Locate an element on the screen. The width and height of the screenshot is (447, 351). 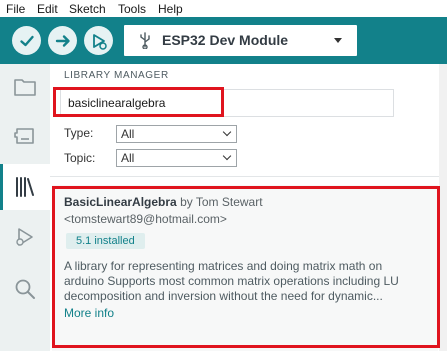
arrow-right-icon is located at coordinates (62, 40).